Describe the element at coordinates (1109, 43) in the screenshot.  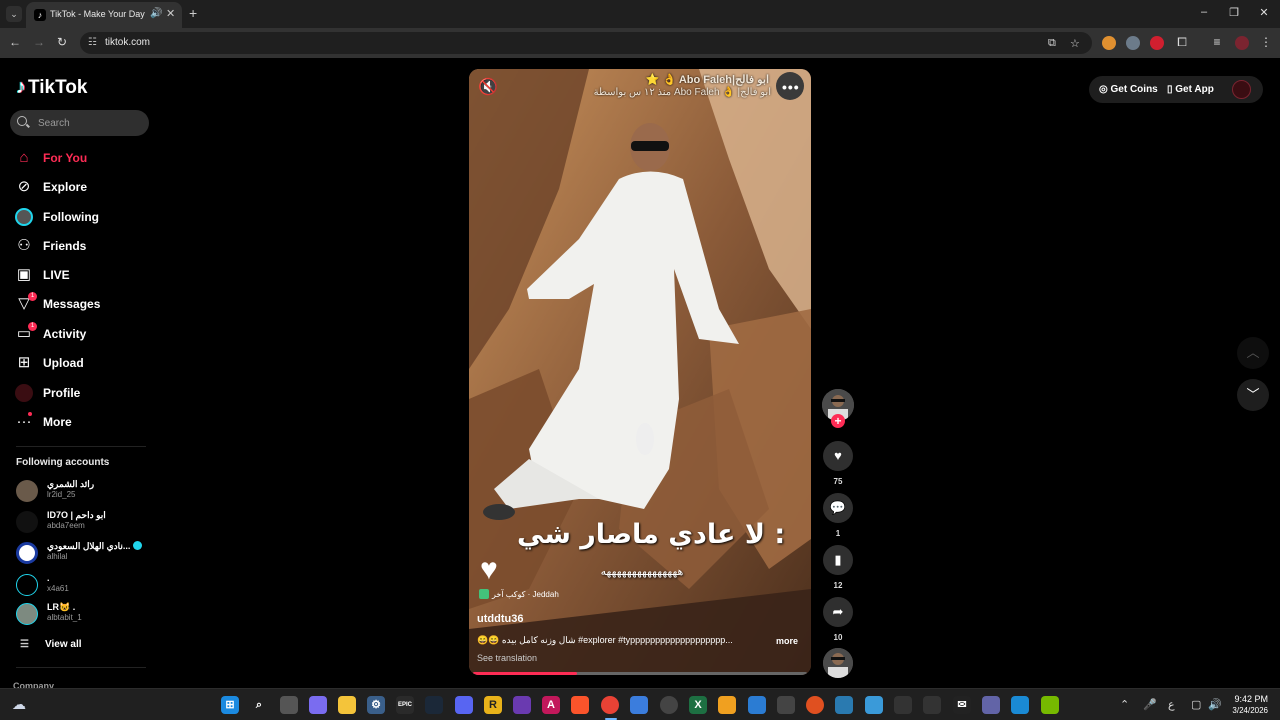
I see `extension-icon` at that location.